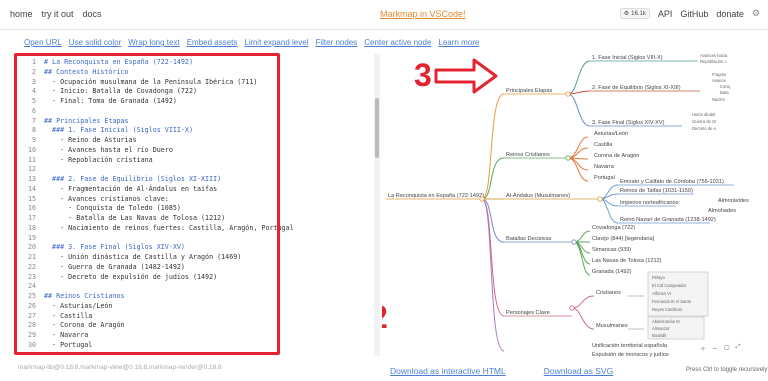 Image resolution: width=768 pixels, height=381 pixels. Describe the element at coordinates (611, 134) in the screenshot. I see `mindmap-leaf: Asturias/León` at that location.